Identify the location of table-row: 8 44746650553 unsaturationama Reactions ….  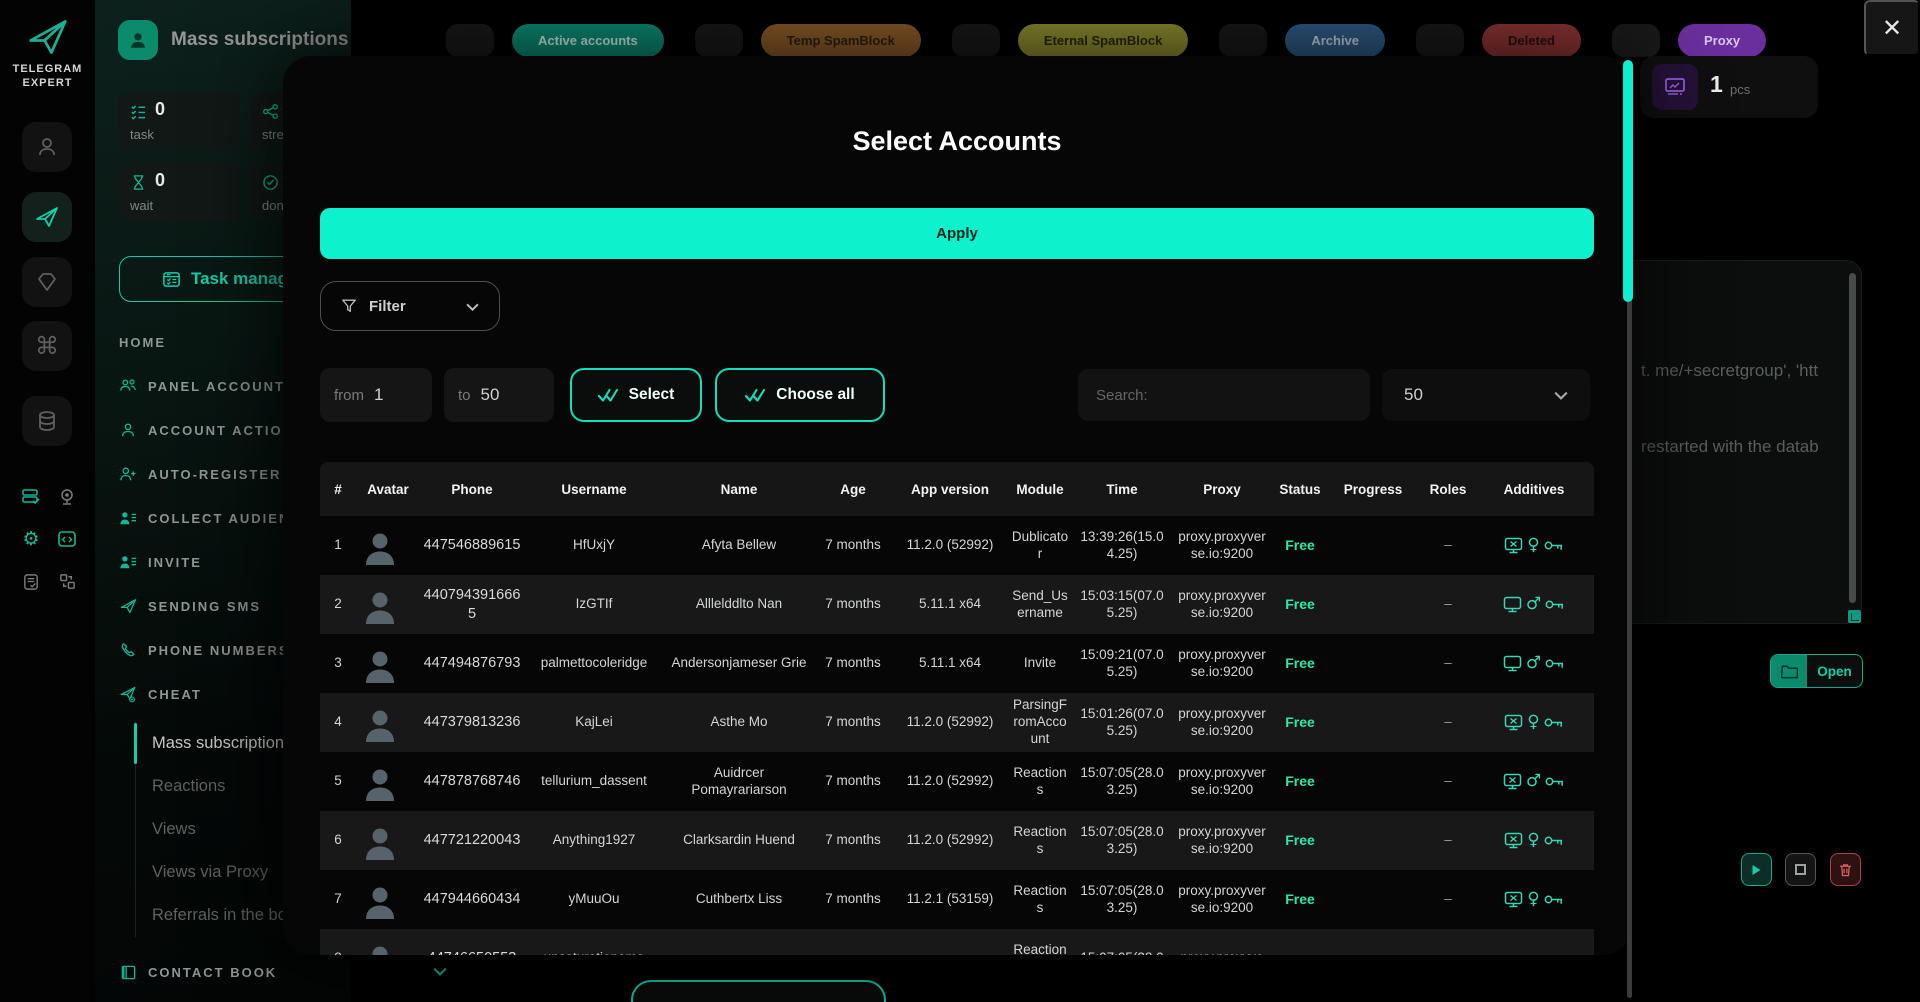
(957, 942).